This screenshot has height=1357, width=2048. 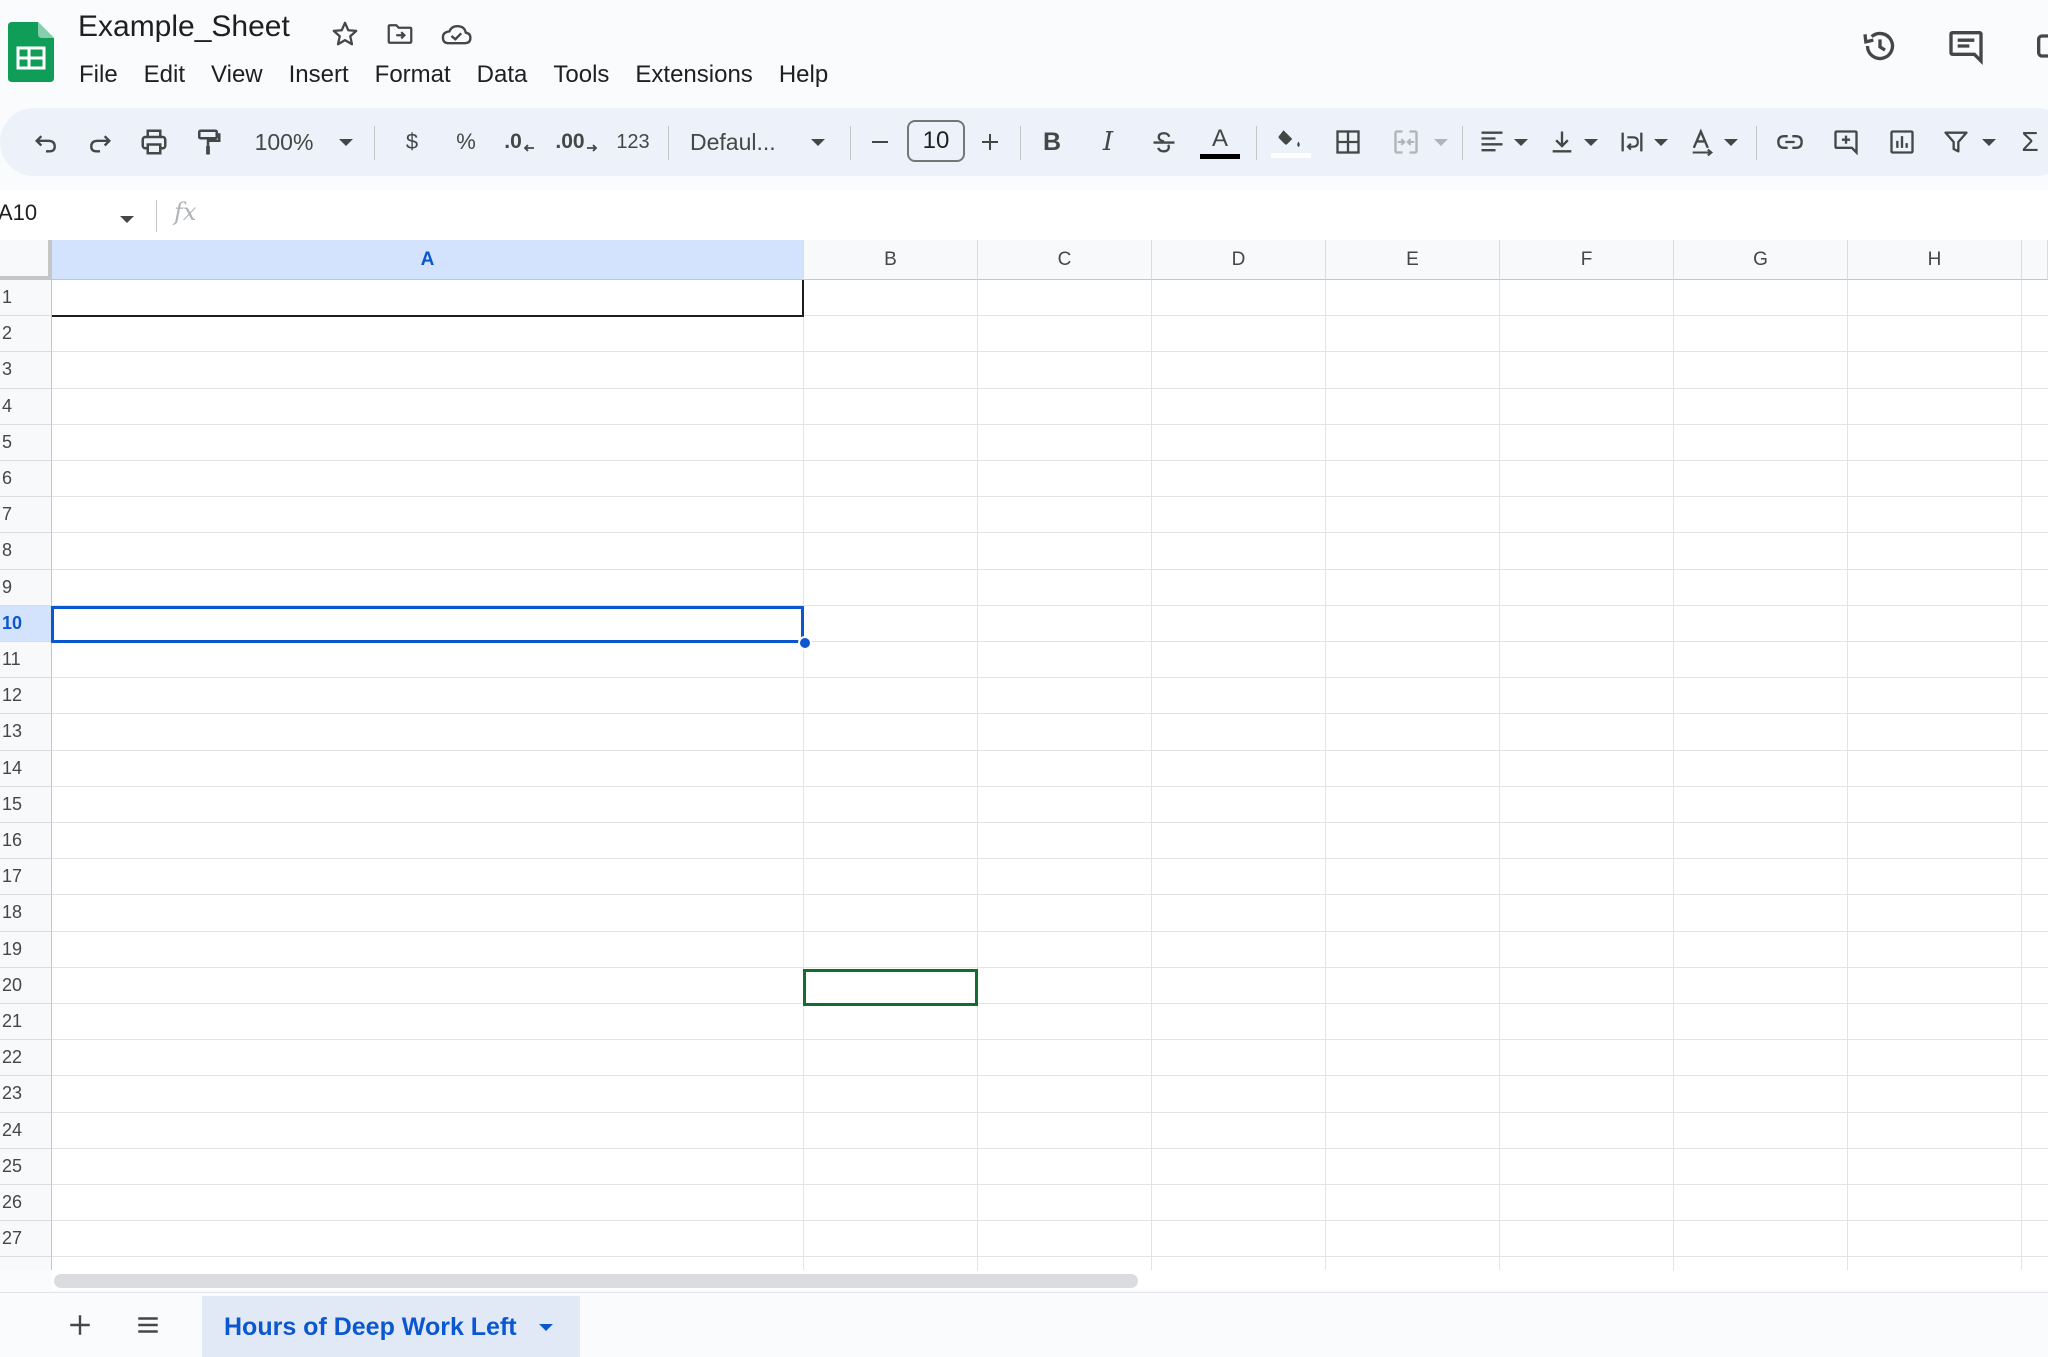 I want to click on row-header-13: 13, so click(x=26, y=732).